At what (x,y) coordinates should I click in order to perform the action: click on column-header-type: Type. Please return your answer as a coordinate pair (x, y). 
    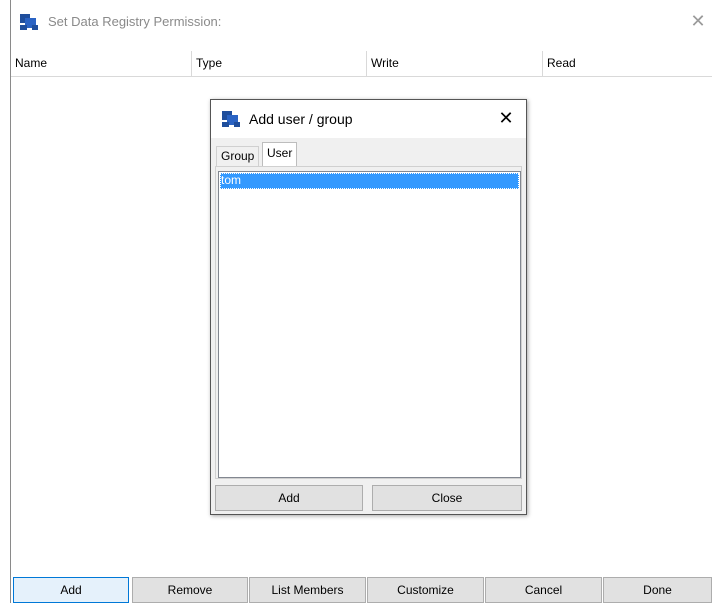
    Looking at the image, I should click on (279, 63).